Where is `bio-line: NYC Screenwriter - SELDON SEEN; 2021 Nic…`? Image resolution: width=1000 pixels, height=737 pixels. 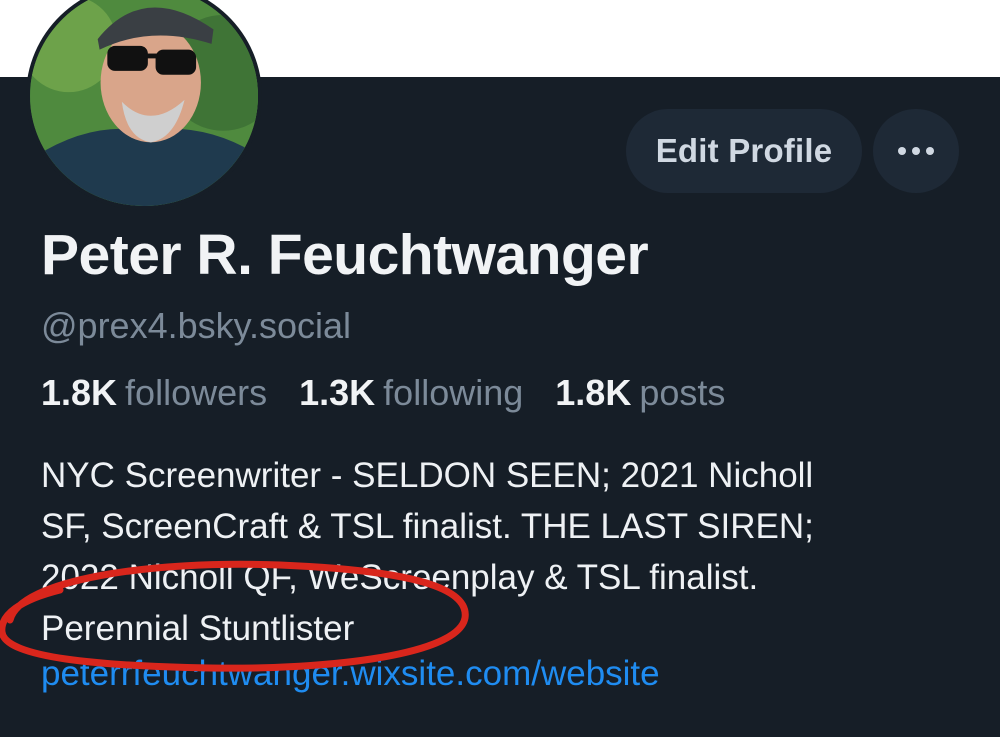 bio-line: NYC Screenwriter - SELDON SEEN; 2021 Nic… is located at coordinates (427, 475).